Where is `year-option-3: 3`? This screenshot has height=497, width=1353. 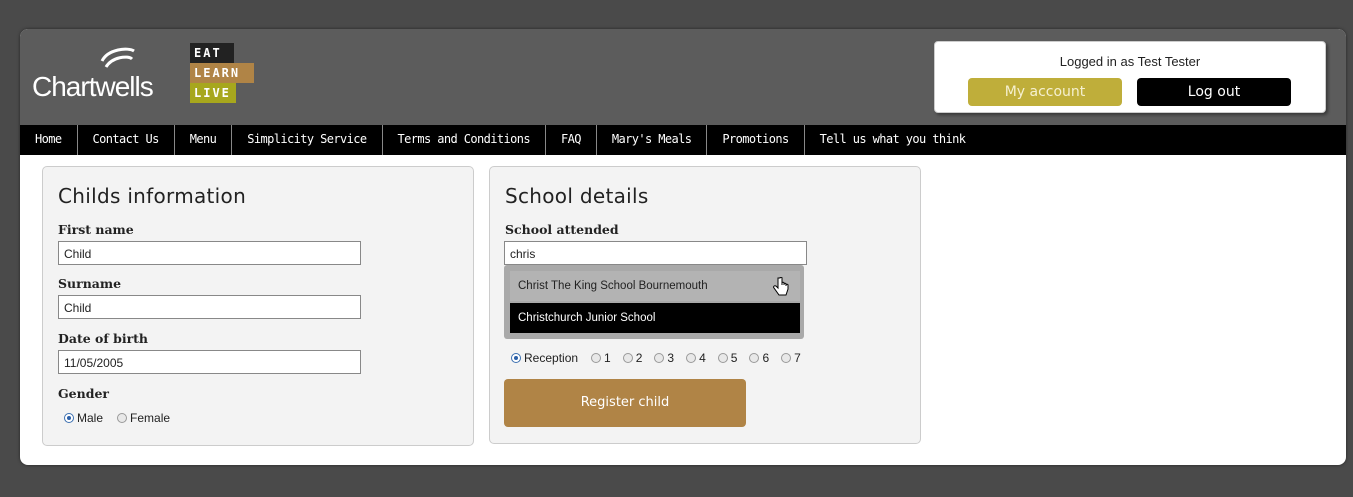
year-option-3: 3 is located at coordinates (664, 358).